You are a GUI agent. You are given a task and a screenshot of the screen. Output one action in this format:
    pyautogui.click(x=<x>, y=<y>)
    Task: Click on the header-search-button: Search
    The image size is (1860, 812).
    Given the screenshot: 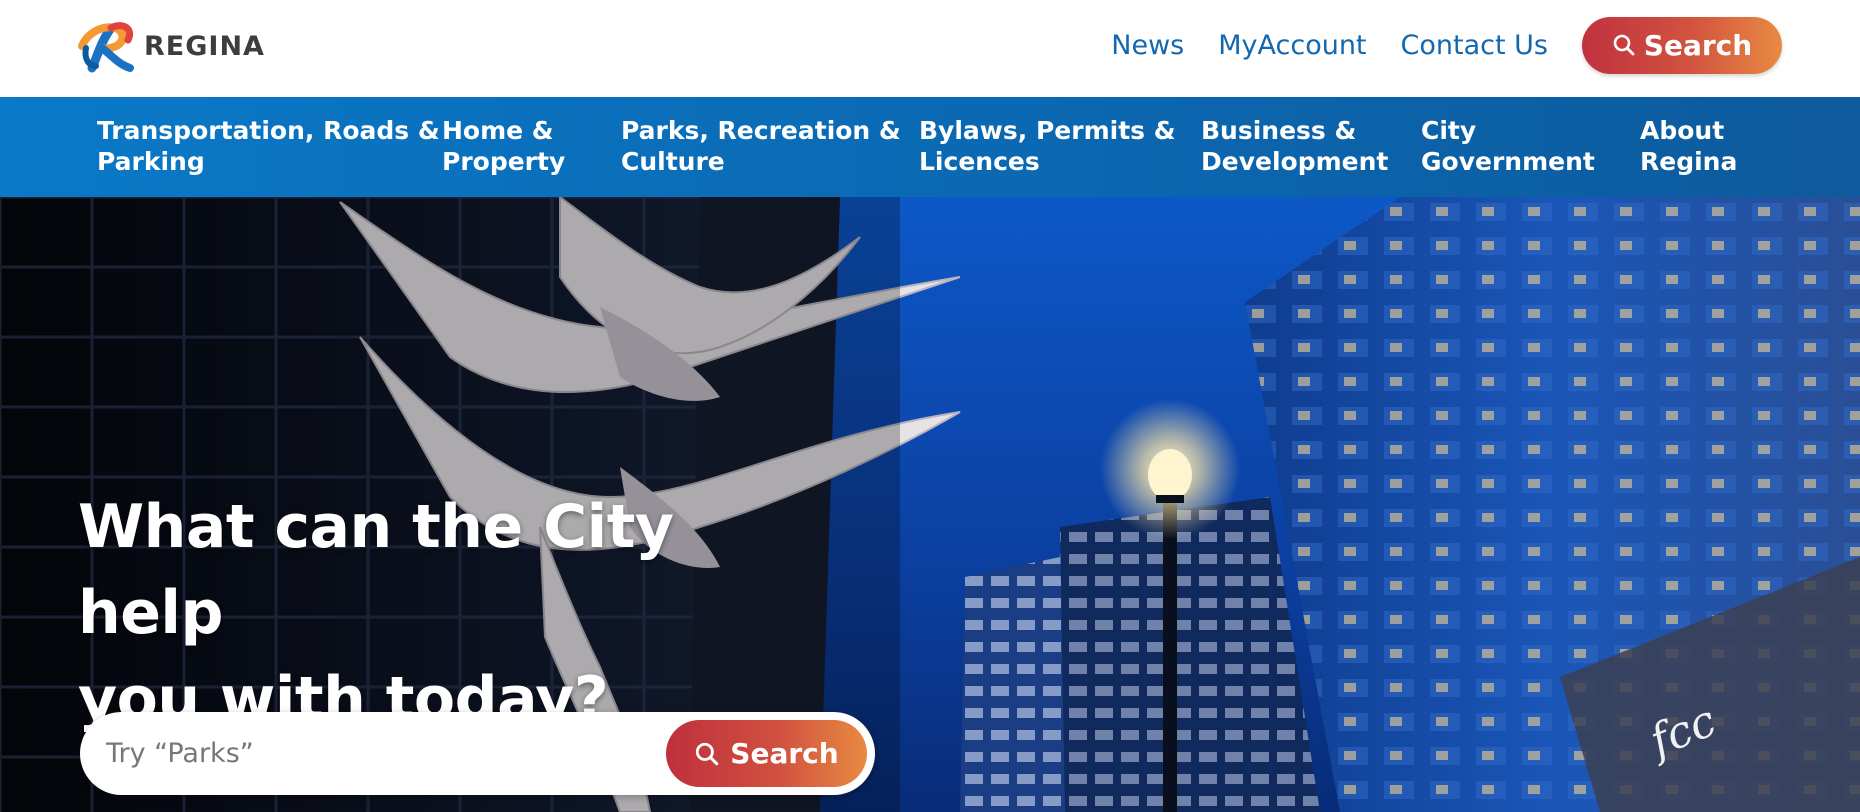 What is the action you would take?
    pyautogui.click(x=1682, y=45)
    